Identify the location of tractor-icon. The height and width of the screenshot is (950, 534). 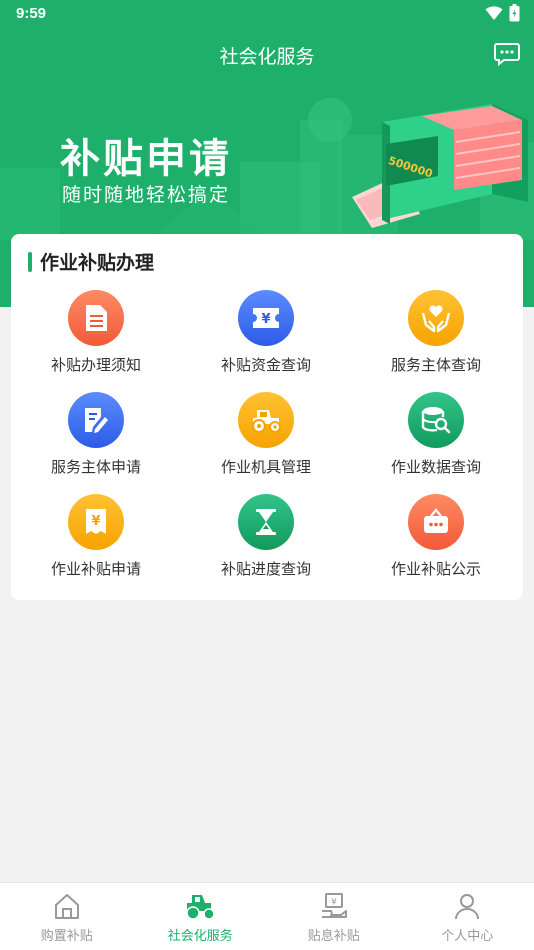
(266, 420).